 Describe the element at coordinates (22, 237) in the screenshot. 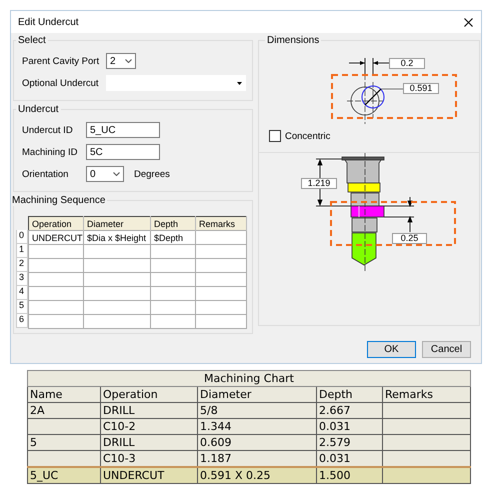

I see `row-number: 0` at that location.